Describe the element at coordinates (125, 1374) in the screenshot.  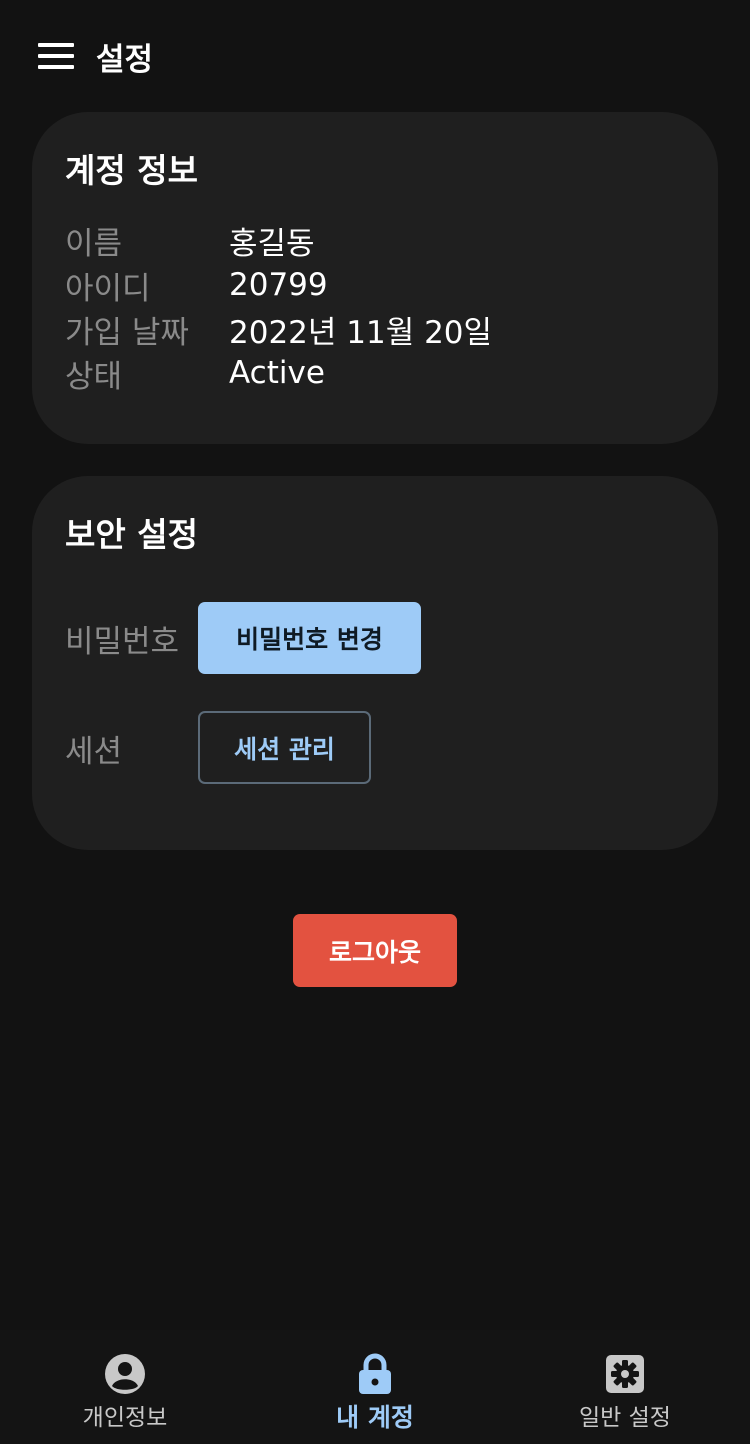
I see `account-circle-icon` at that location.